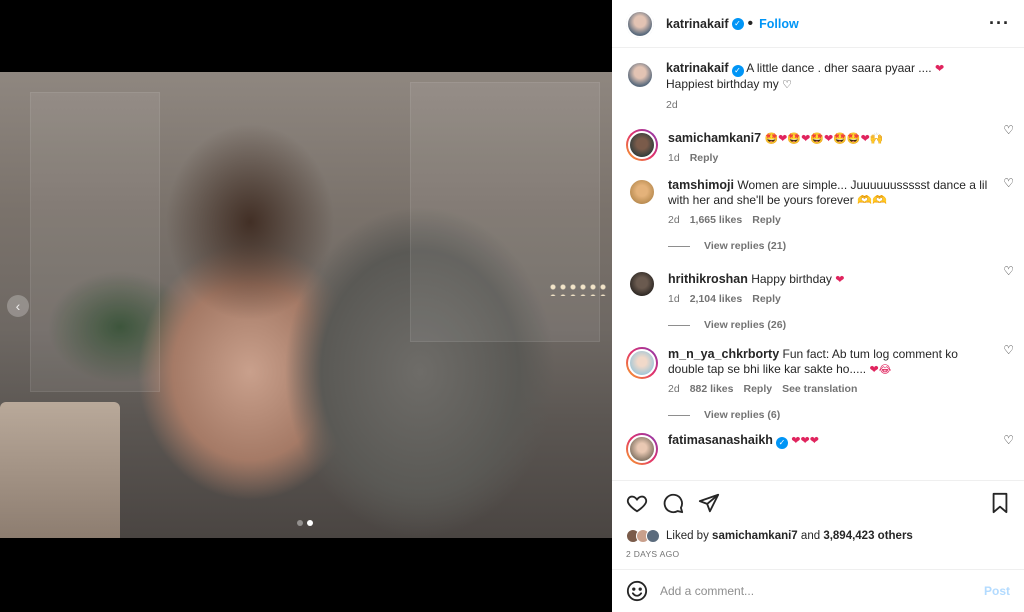 This screenshot has width=1024, height=612. Describe the element at coordinates (828, 246) in the screenshot. I see `view-replies-button: View replies (21)` at that location.